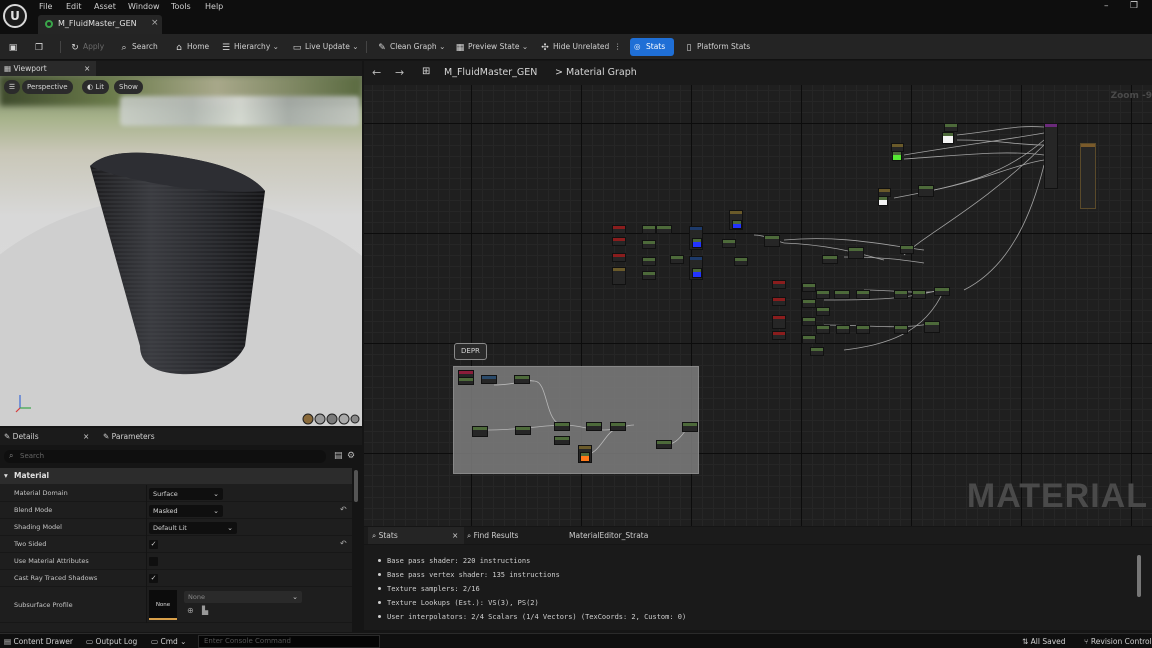 This screenshot has height=648, width=1152. What do you see at coordinates (717, 47) in the screenshot?
I see `platform-stats-button: ▯ Platform Stats` at bounding box center [717, 47].